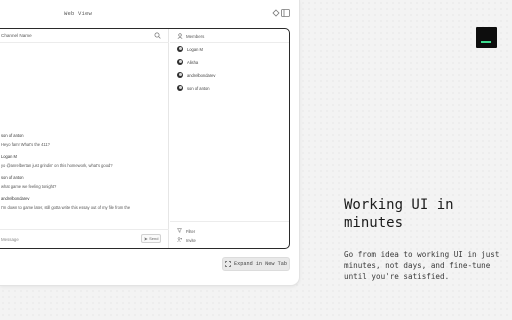  Describe the element at coordinates (180, 36) in the screenshot. I see `users-icon` at that location.